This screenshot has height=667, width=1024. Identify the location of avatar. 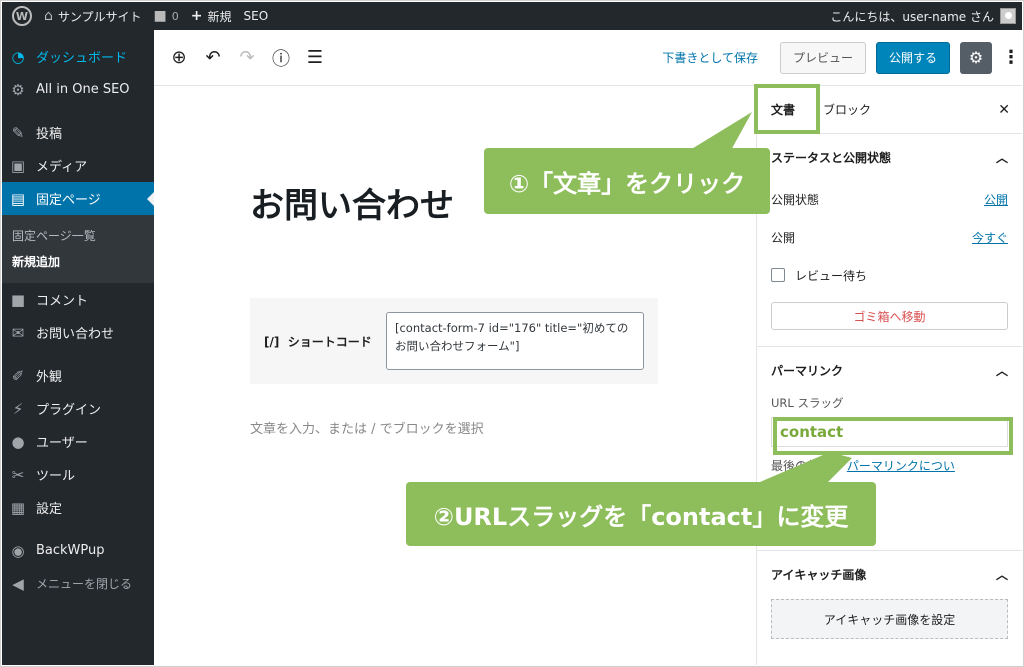
(1008, 16).